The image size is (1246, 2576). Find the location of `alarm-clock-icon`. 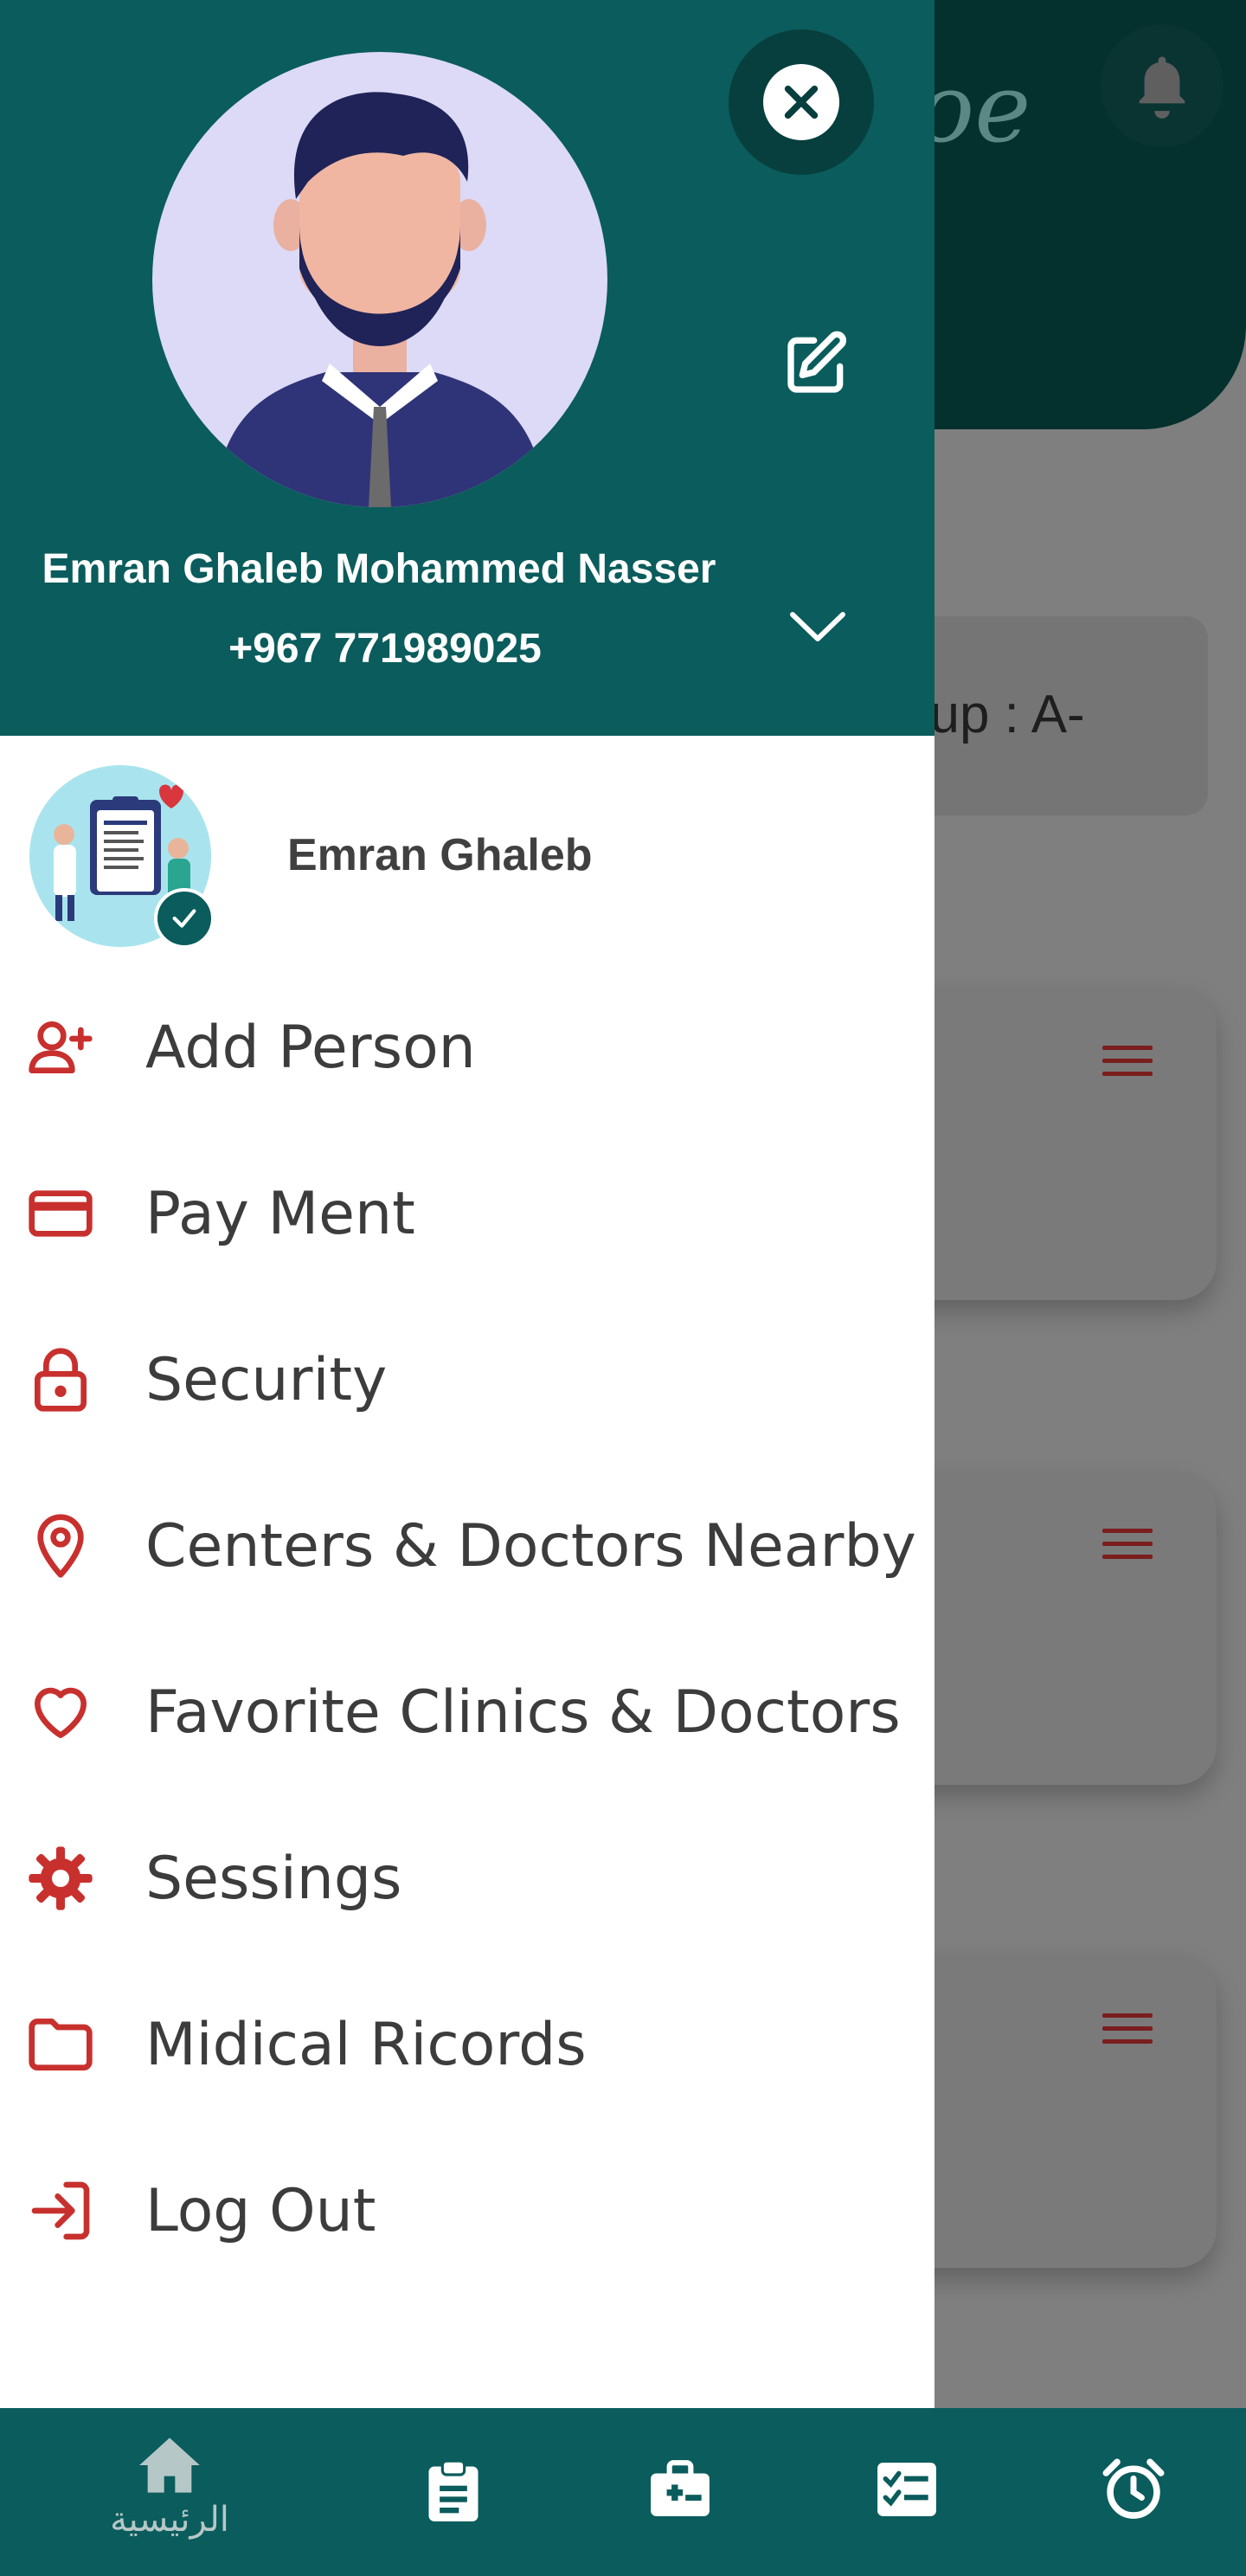

alarm-clock-icon is located at coordinates (1133, 2488).